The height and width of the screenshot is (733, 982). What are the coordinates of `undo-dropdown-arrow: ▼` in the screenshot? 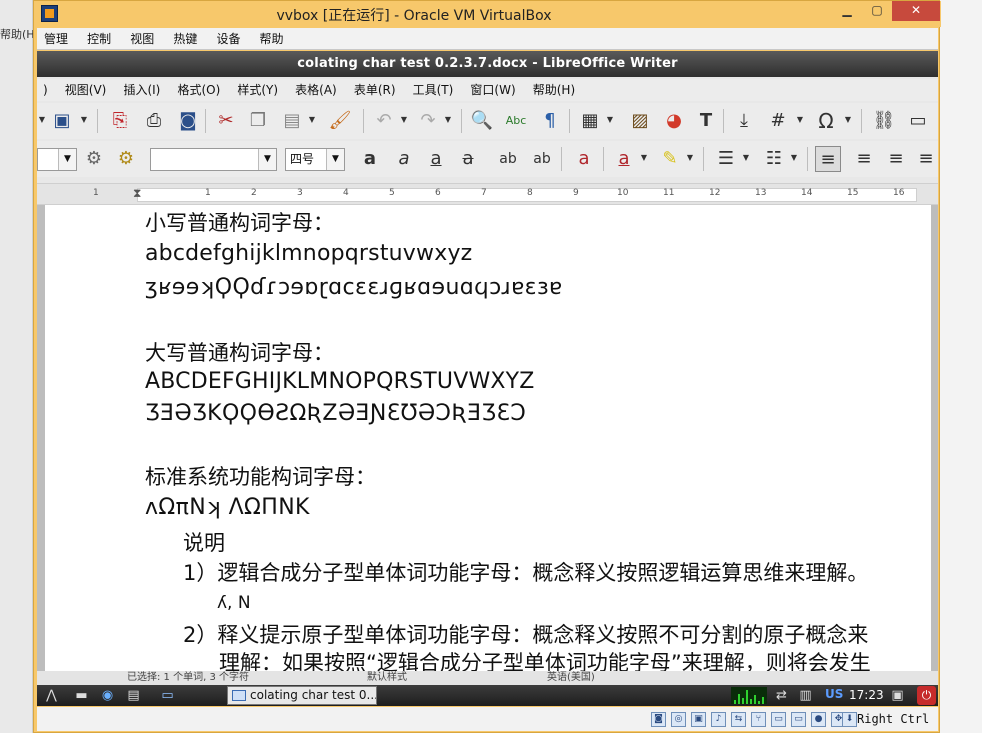 It's located at (404, 119).